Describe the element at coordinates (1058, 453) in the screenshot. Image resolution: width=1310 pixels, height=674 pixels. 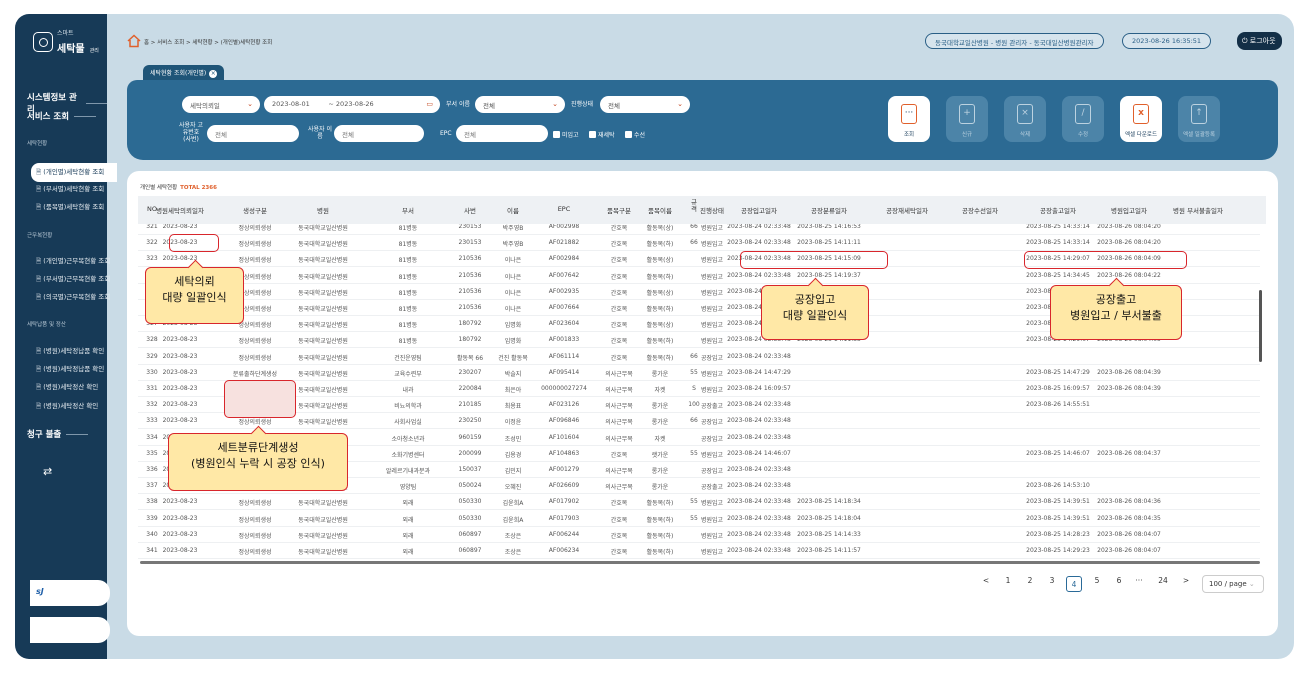
I see `table-cell: 2023-08-25 14:46:07` at that location.